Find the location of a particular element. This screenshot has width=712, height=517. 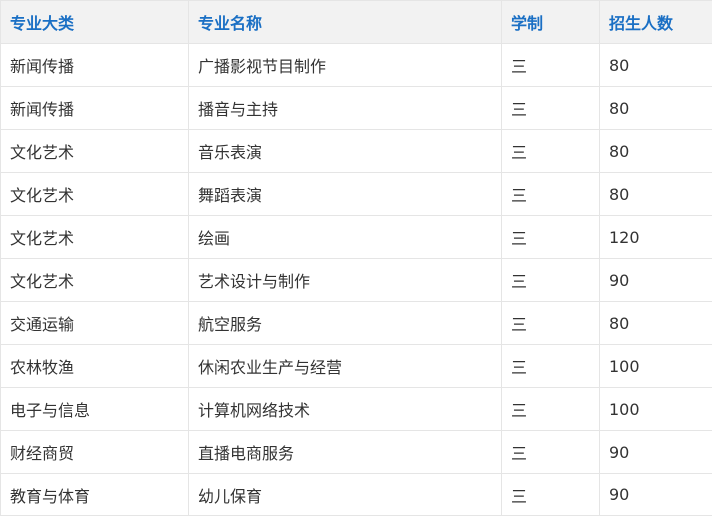

table-header-row: 专业大类 专业名称 学制 招生人数 is located at coordinates (356, 22).